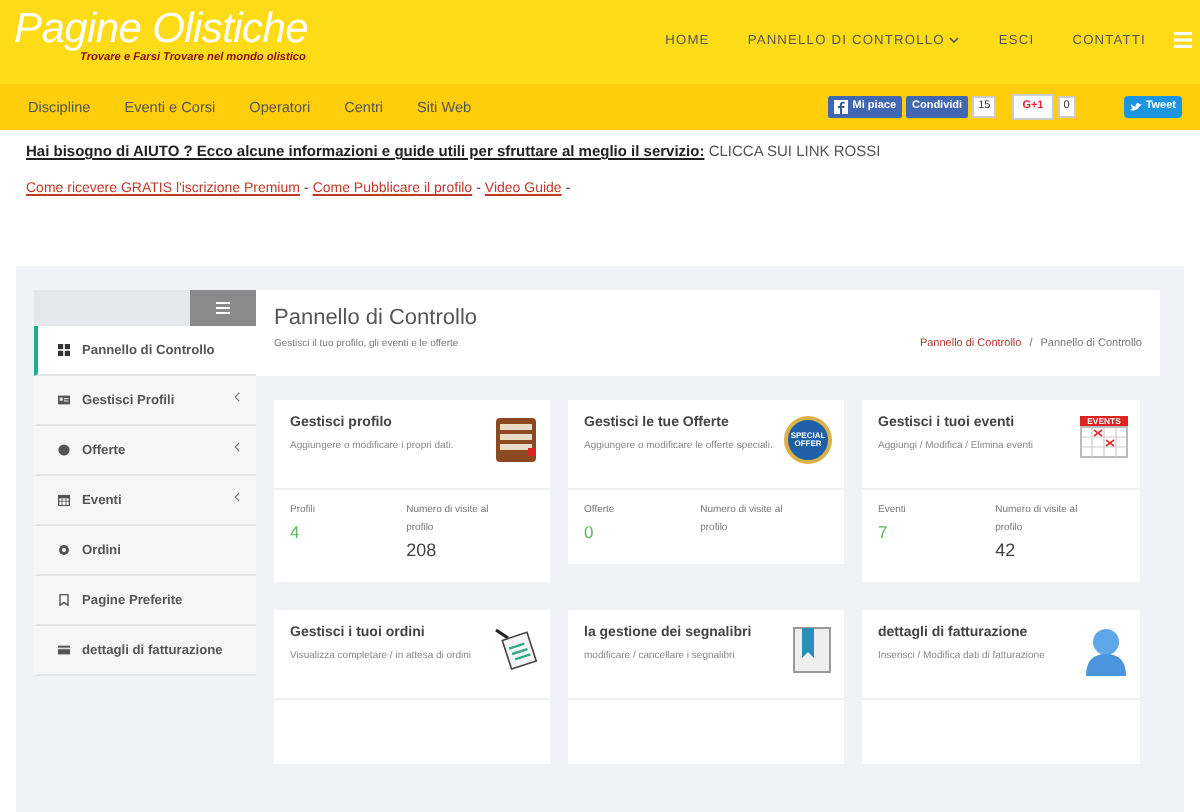  I want to click on stat-value: 4, so click(296, 532).